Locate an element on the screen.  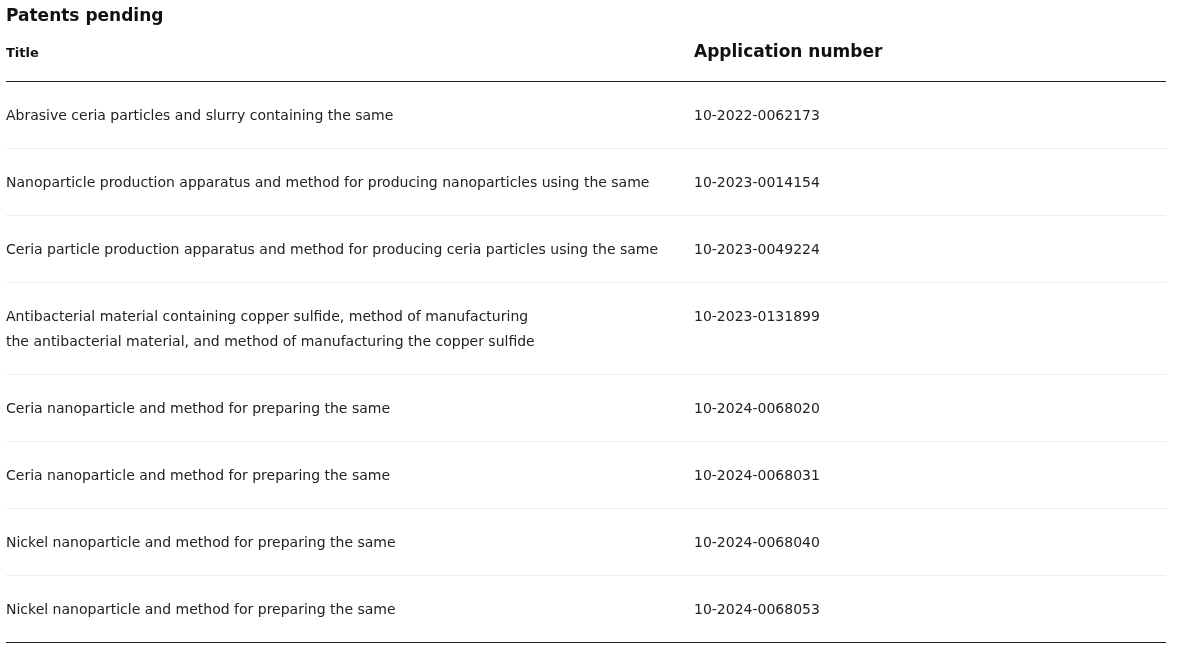
table-cell: Ceria particle production apparatus and method for producing ceria particles using the same is located at coordinates (350, 249).